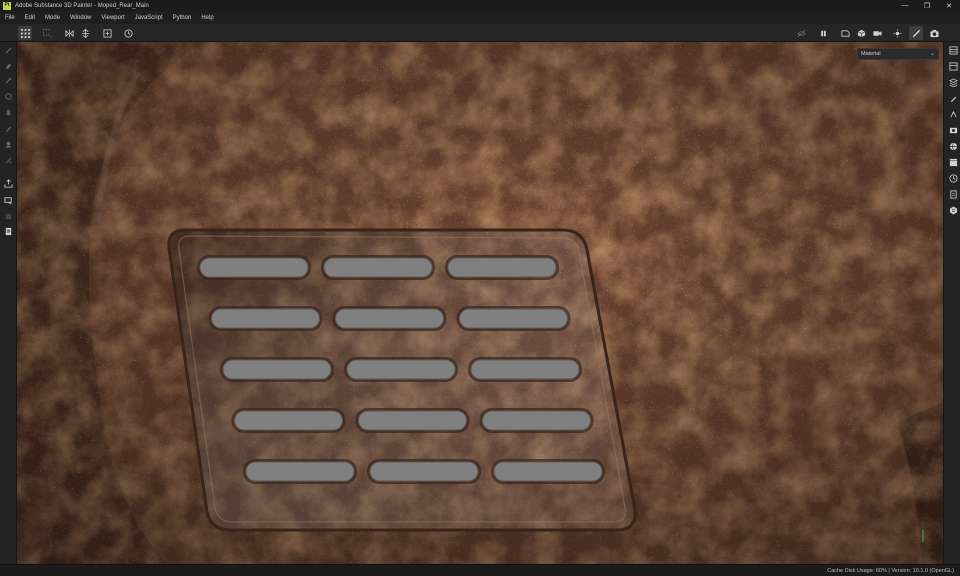 The image size is (960, 576). What do you see at coordinates (112, 18) in the screenshot?
I see `menu-viewport: Viewport` at bounding box center [112, 18].